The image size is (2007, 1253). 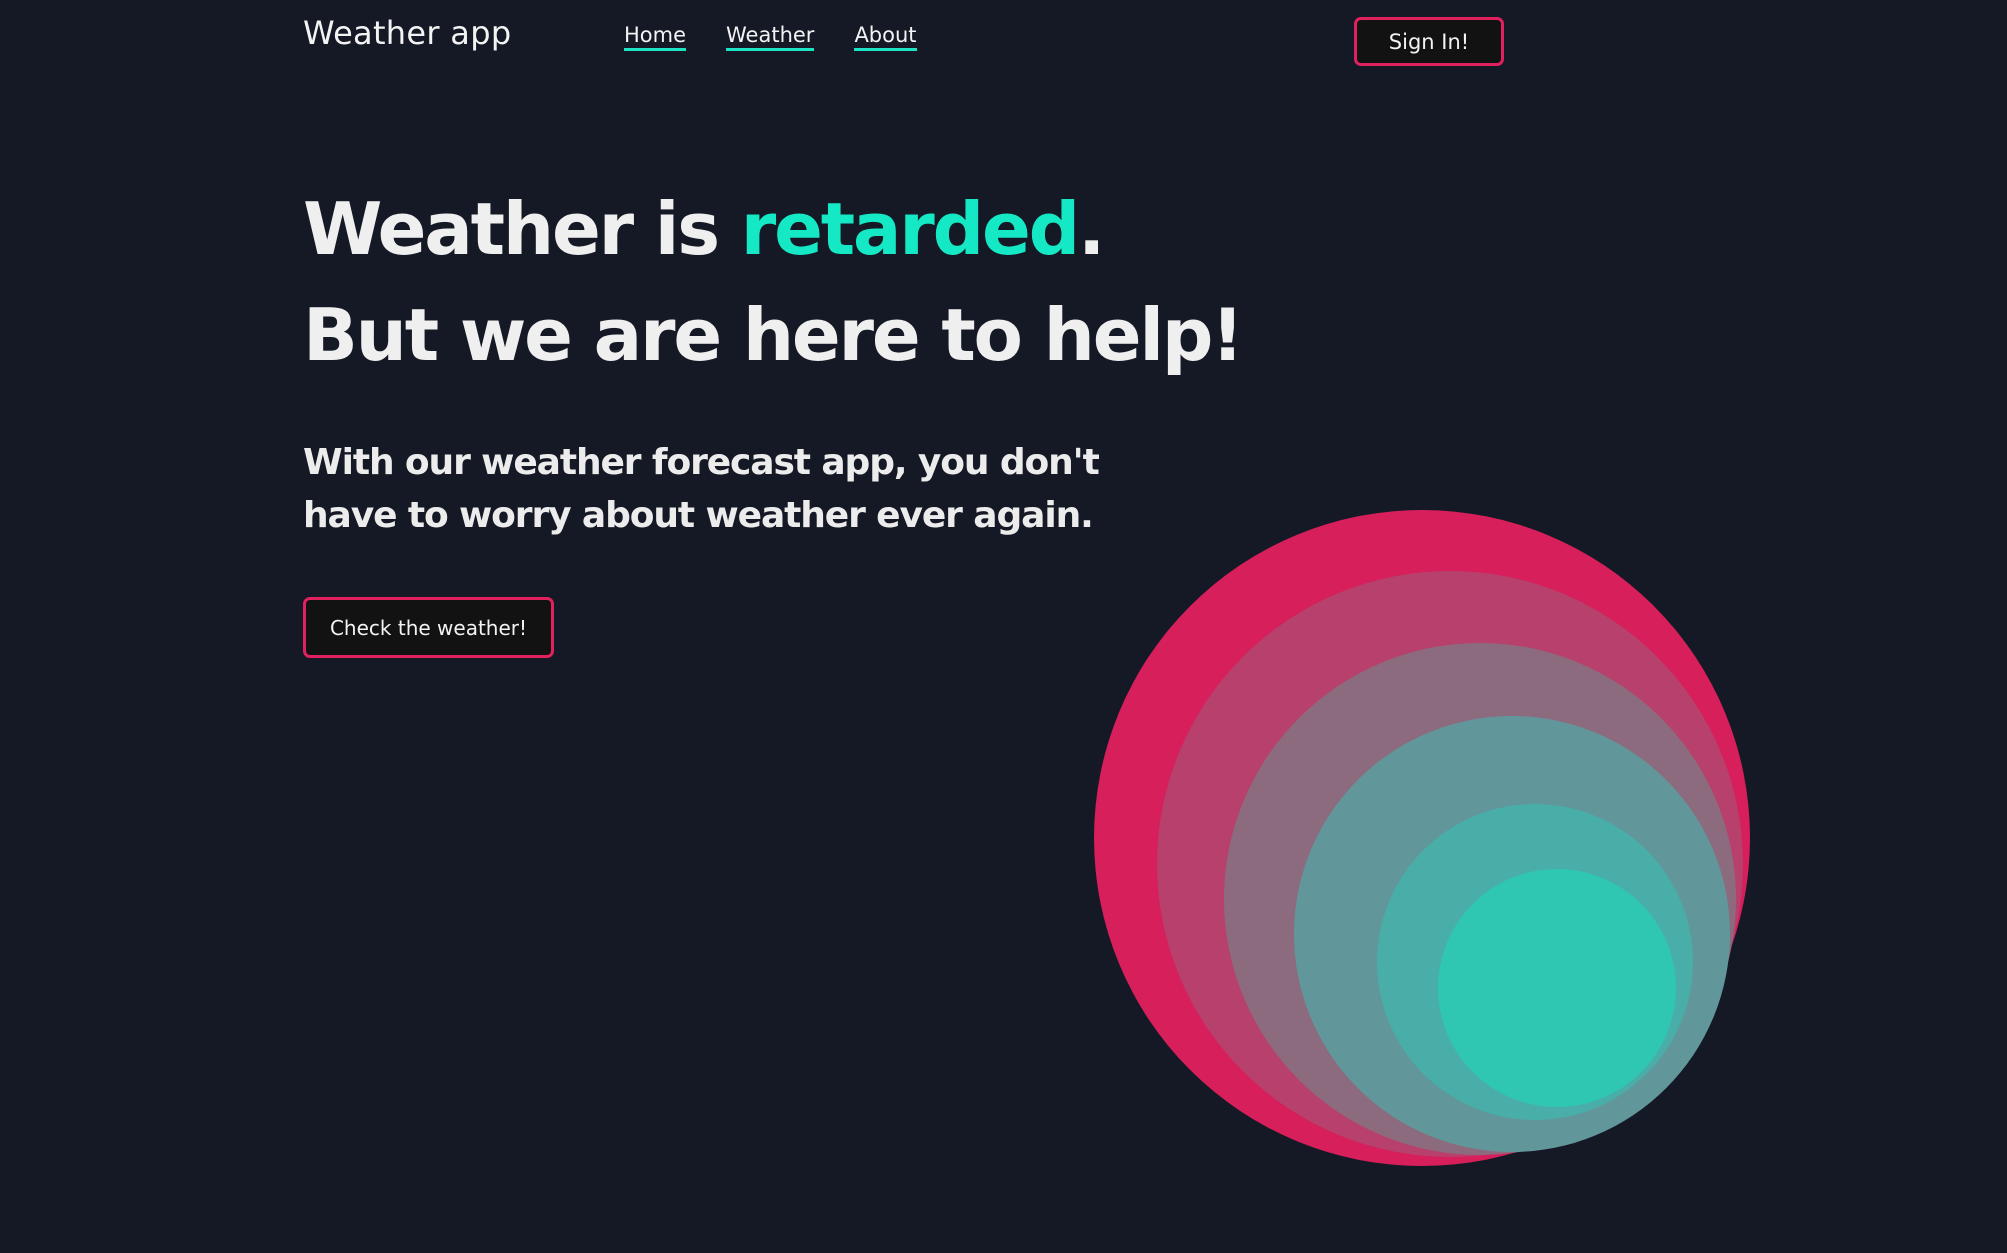 I want to click on headline-line1-end: ., so click(x=1091, y=229).